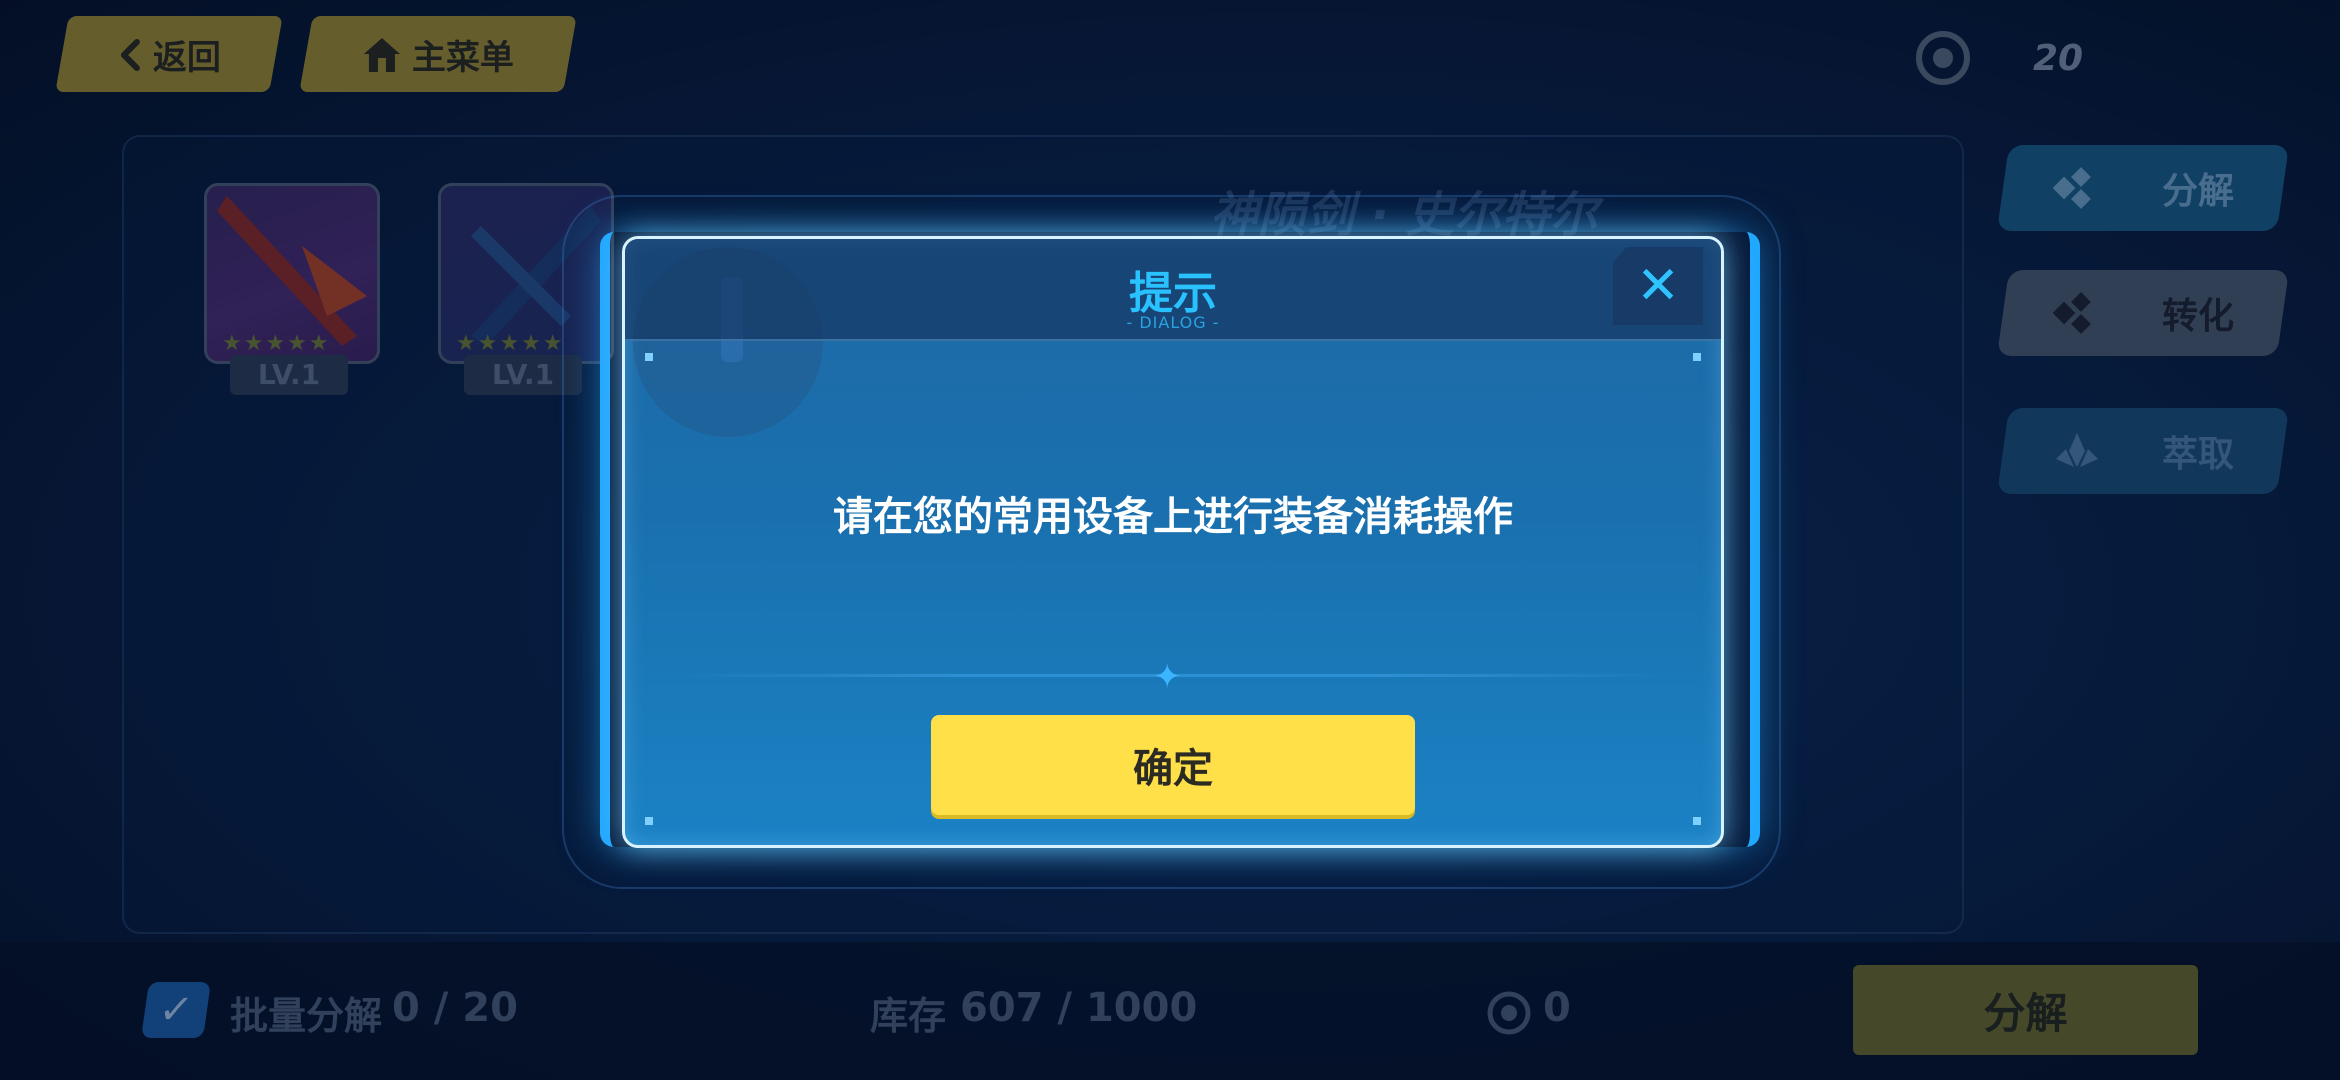  What do you see at coordinates (1173, 517) in the screenshot?
I see `dialog-message: 请在您的常用设备上进行装备消耗操作` at bounding box center [1173, 517].